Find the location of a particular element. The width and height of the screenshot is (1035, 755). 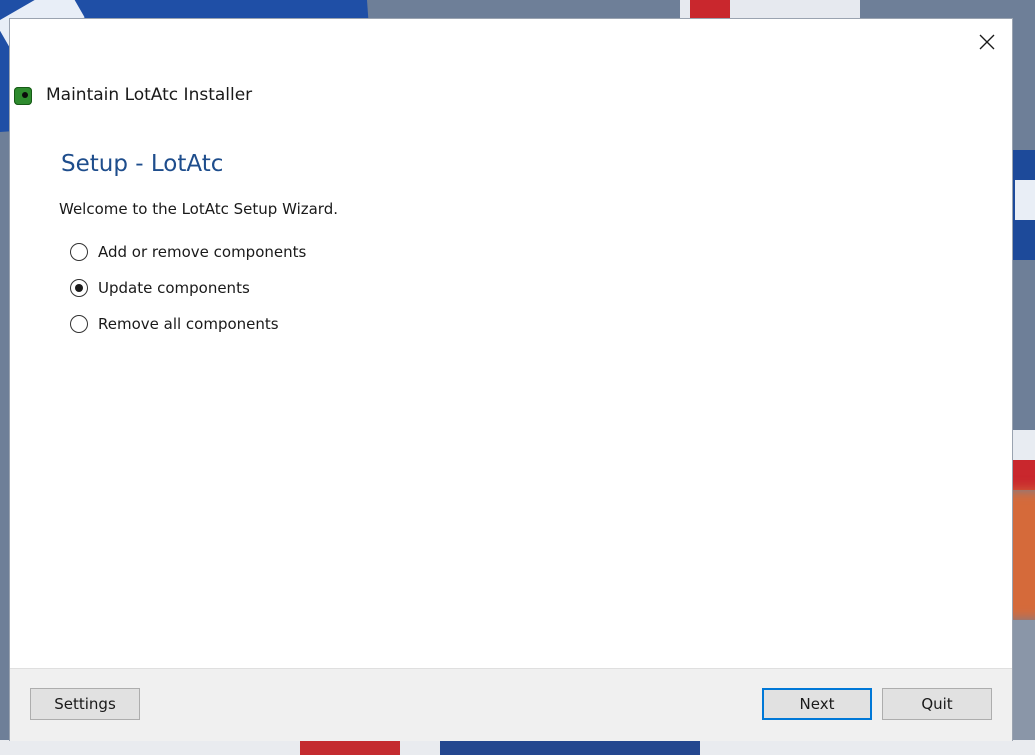

quit-button: Quit is located at coordinates (937, 704).